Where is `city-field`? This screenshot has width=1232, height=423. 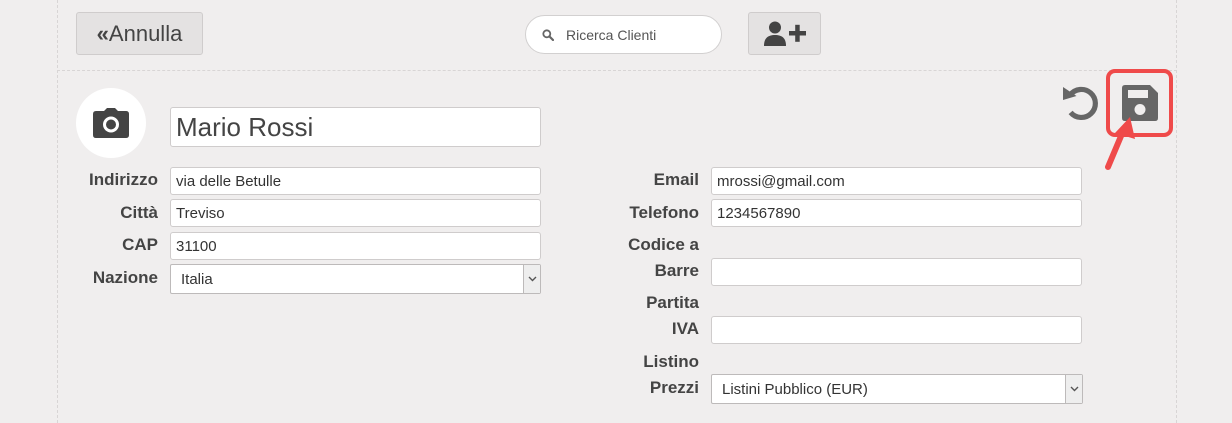
city-field is located at coordinates (355, 213).